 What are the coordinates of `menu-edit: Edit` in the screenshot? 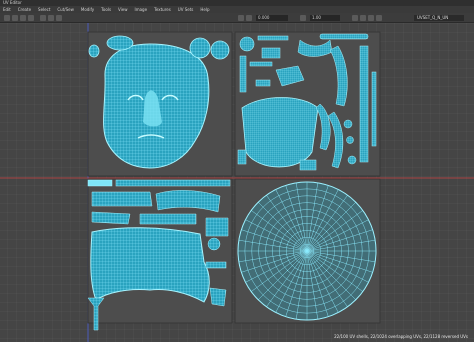 It's located at (7, 9).